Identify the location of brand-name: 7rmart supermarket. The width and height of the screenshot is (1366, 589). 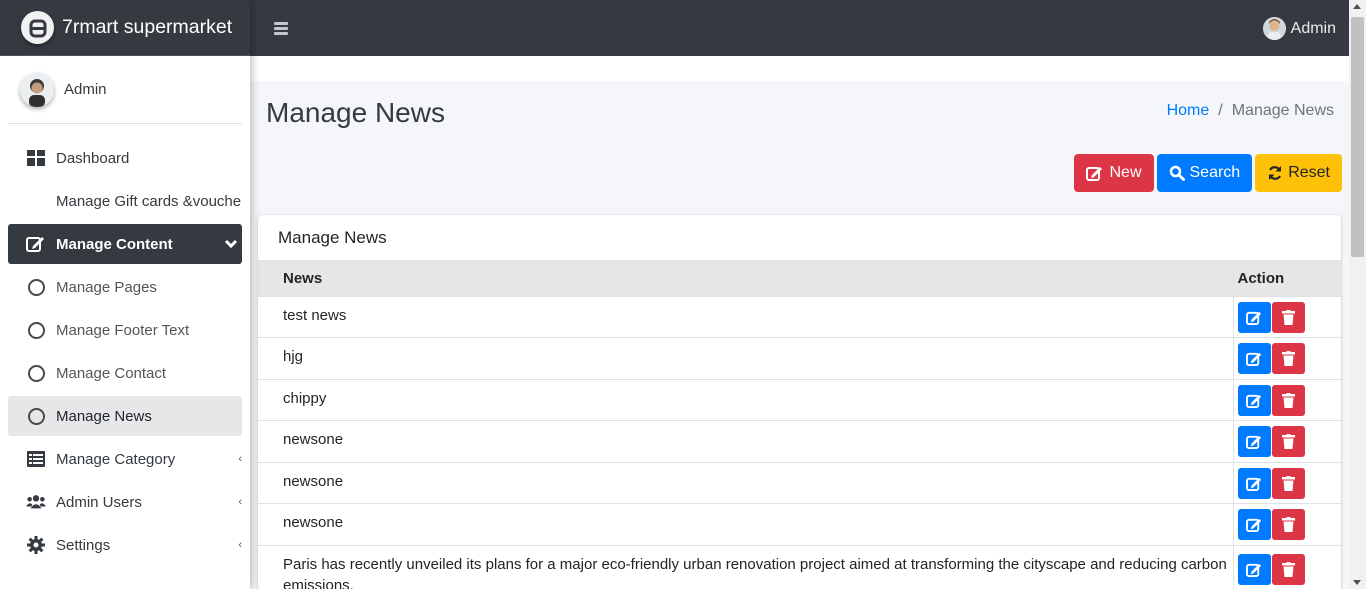
(147, 27).